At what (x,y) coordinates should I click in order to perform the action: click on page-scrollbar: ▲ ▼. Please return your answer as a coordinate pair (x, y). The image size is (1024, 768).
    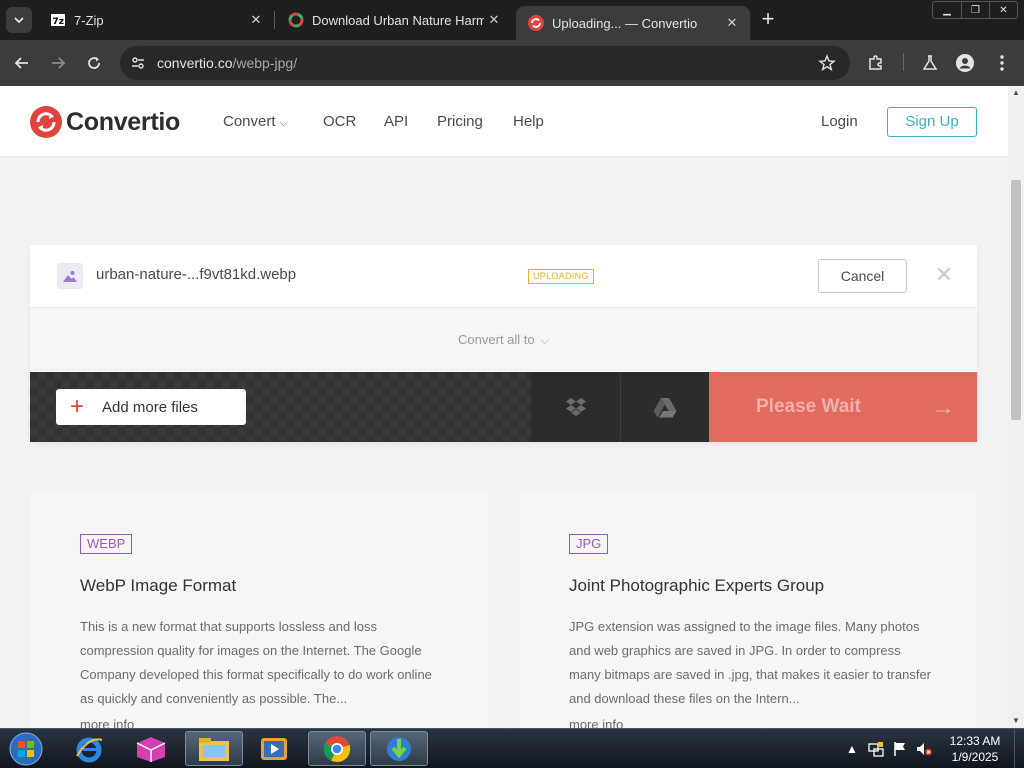
    Looking at the image, I should click on (1016, 407).